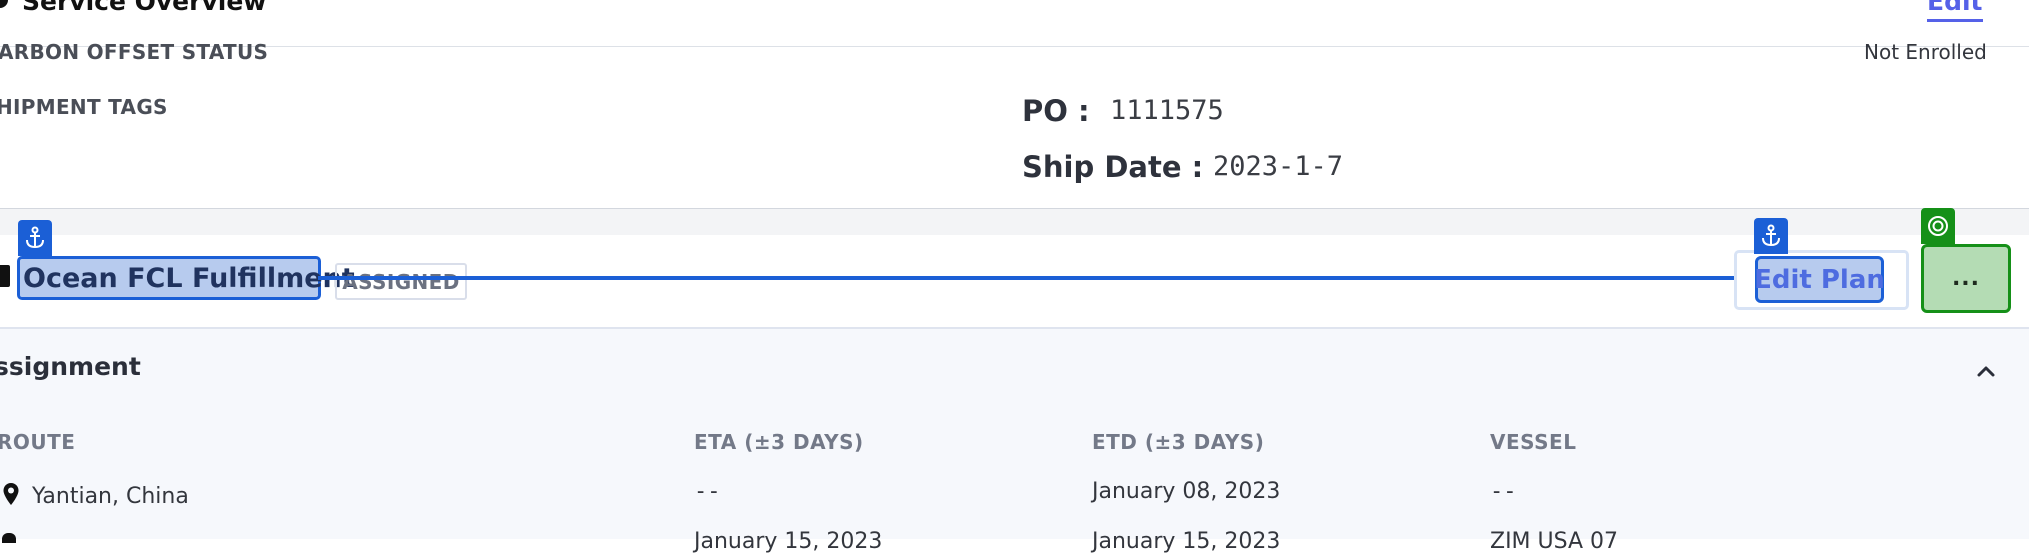 The width and height of the screenshot is (2029, 554). I want to click on ship-date-label: Ship Date :, so click(1113, 167).